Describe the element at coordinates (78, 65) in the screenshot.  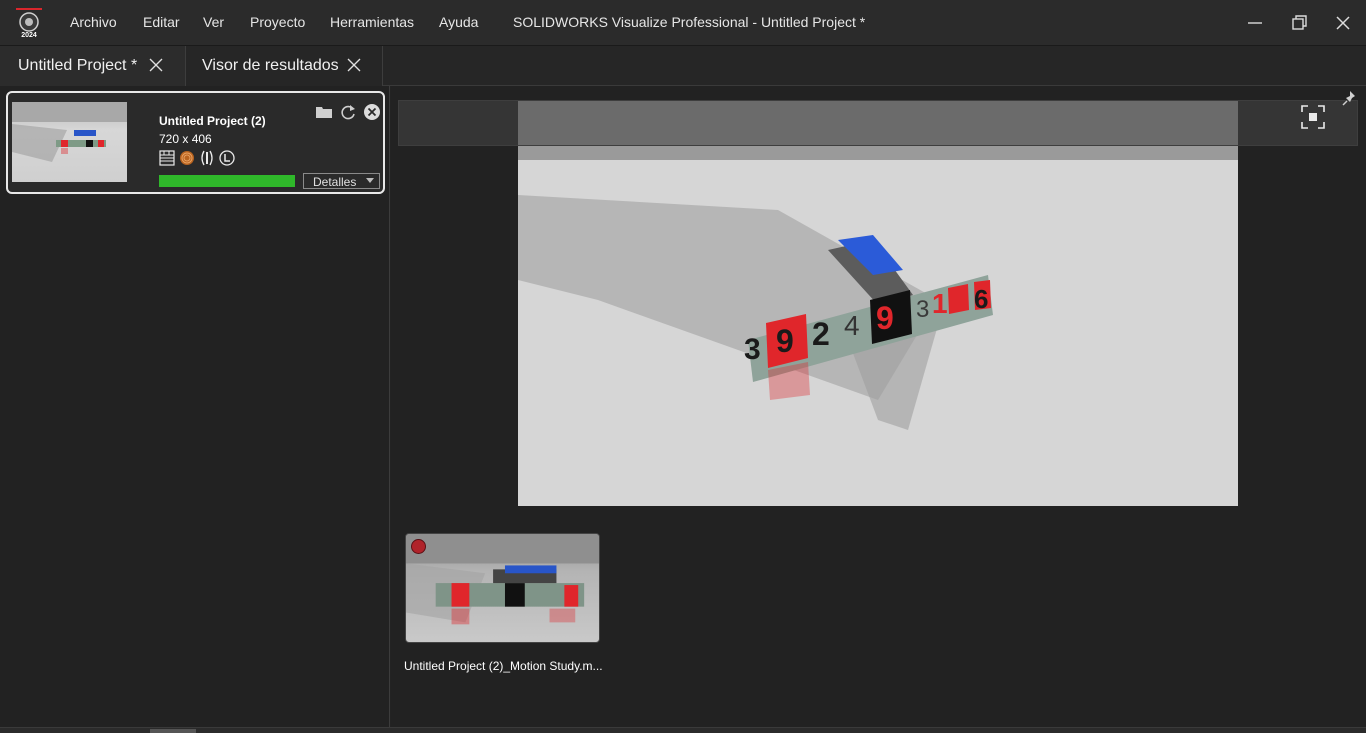
I see `tab-label: Untitled Project *` at that location.